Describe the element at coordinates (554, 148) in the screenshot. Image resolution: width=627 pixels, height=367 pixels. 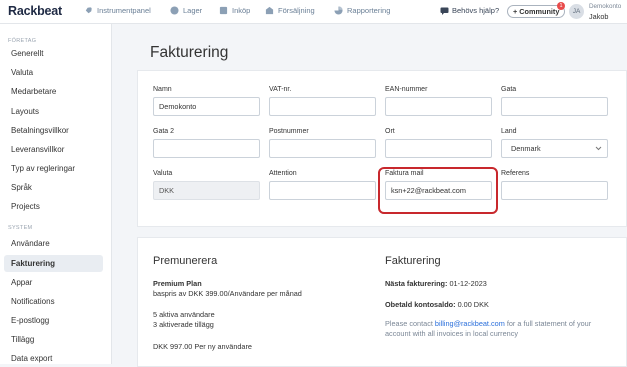
I see `land-select: Denmark` at that location.